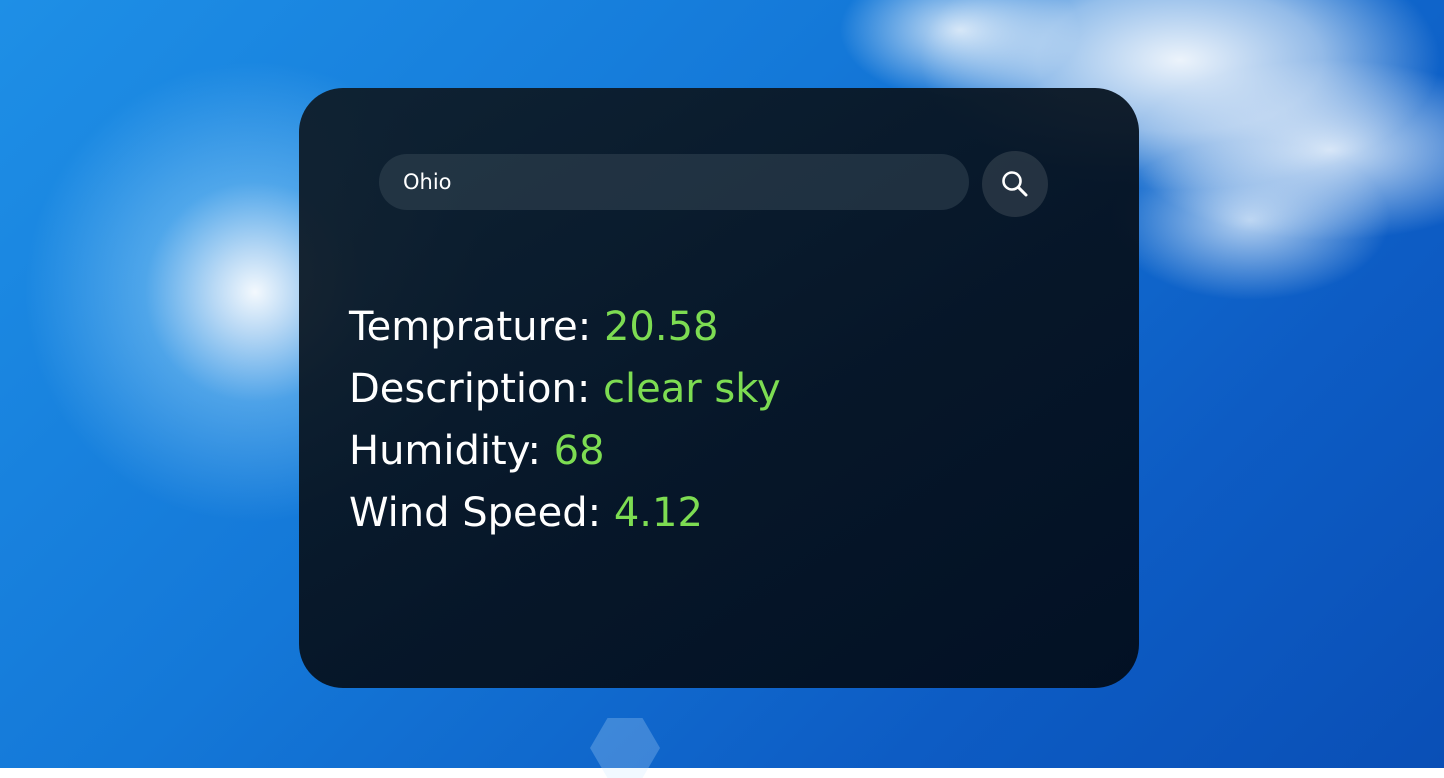 This screenshot has height=778, width=1444. I want to click on humidity-row: Humidity: 68, so click(565, 451).